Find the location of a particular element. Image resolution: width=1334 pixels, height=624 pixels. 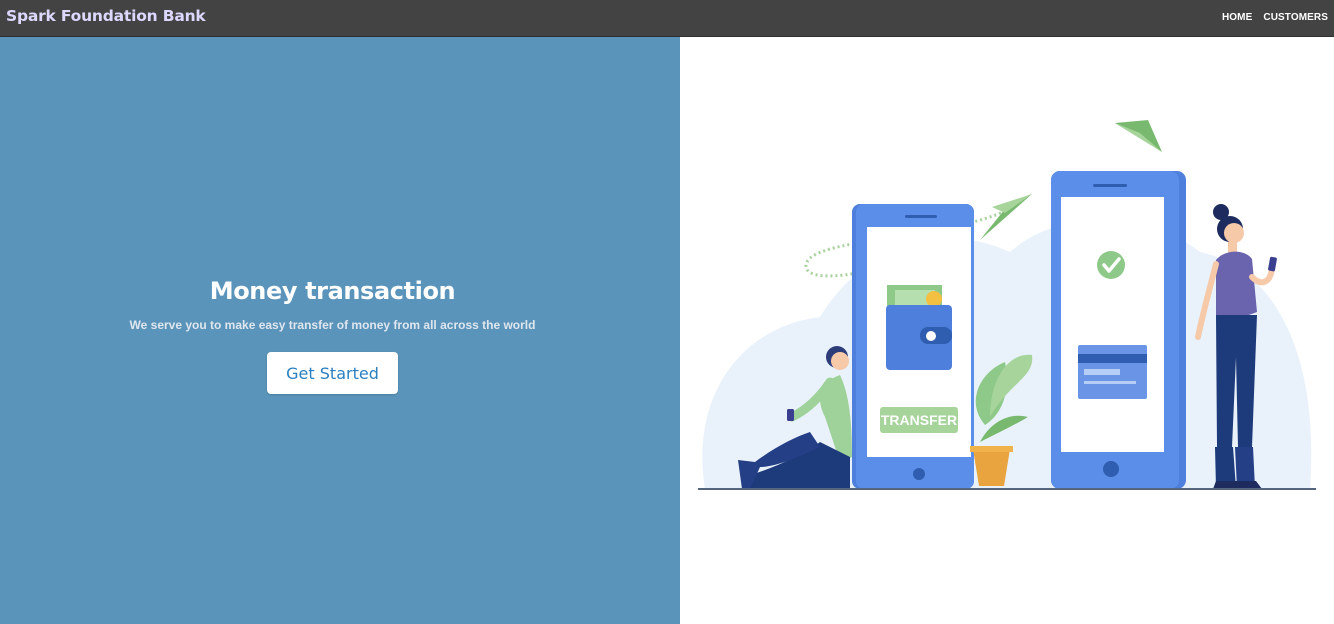

get-started-button: Get Started is located at coordinates (332, 373).